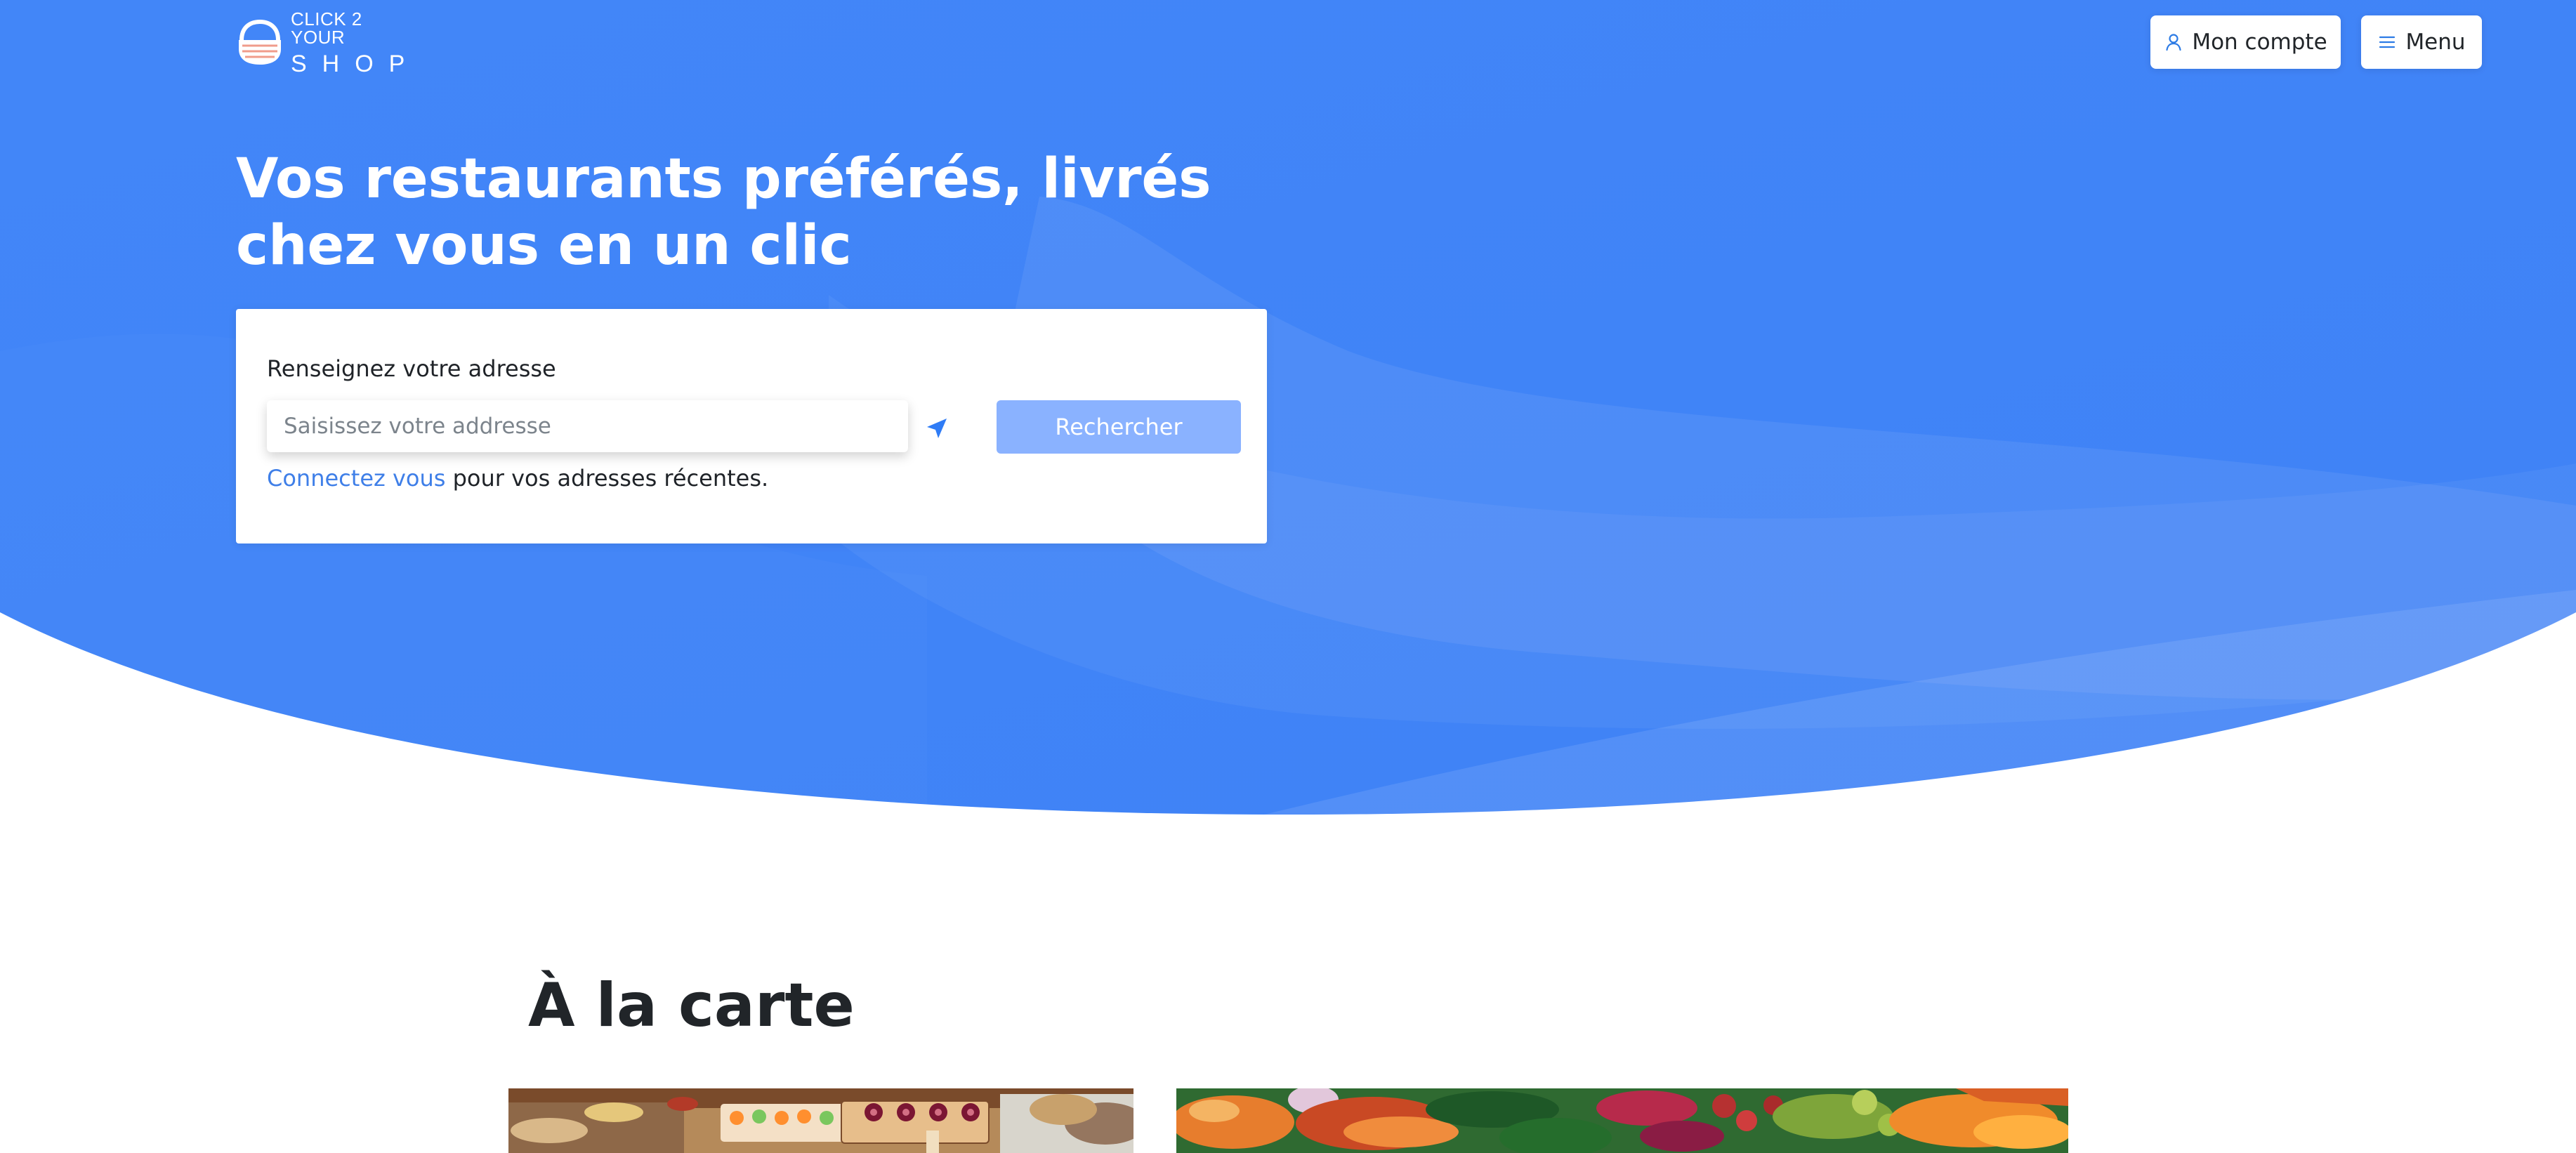  I want to click on address-input, so click(587, 426).